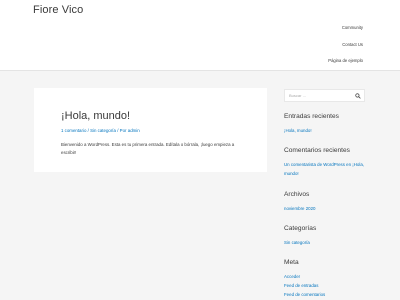  I want to click on search-icon, so click(358, 96).